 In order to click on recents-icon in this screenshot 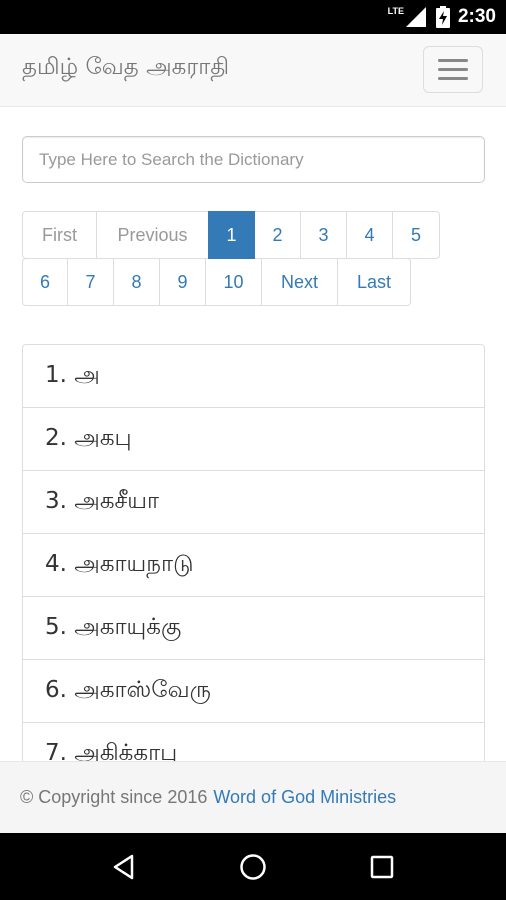, I will do `click(381, 866)`.